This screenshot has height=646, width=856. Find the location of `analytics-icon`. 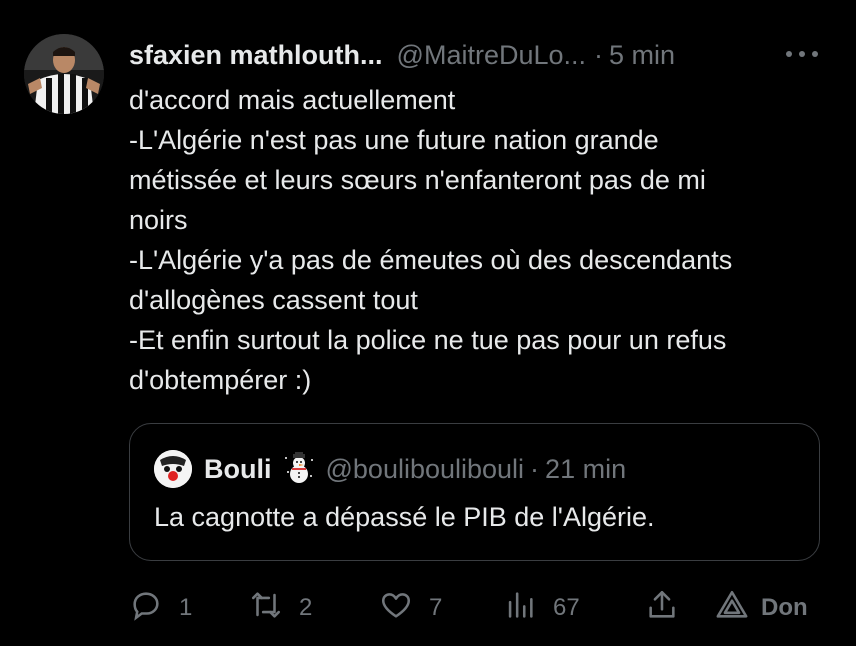

analytics-icon is located at coordinates (520, 608).